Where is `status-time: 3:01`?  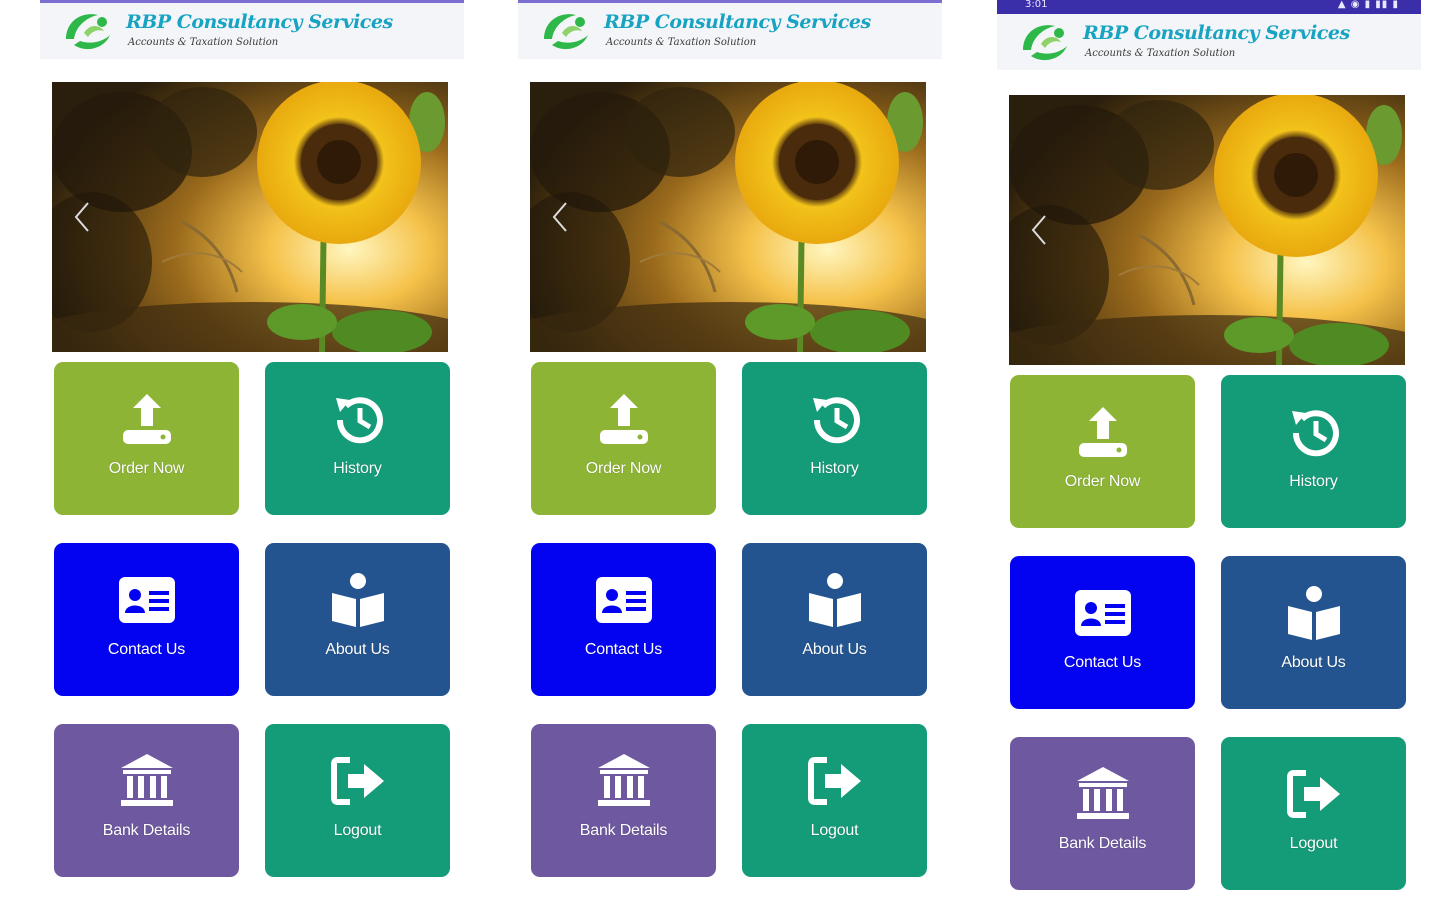
status-time: 3:01 is located at coordinates (1036, 5).